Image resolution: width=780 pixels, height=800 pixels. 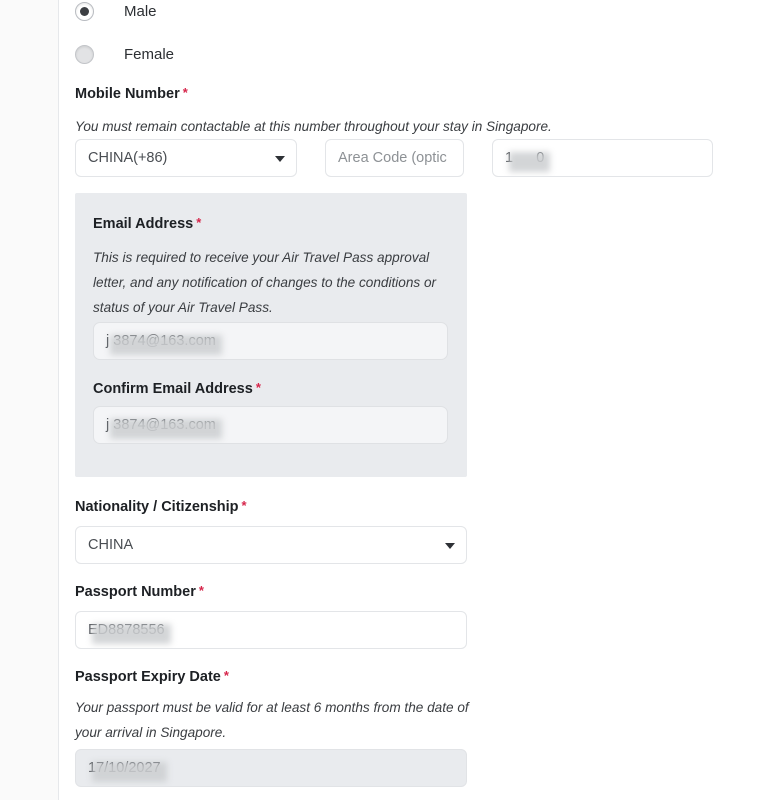 What do you see at coordinates (270, 341) in the screenshot?
I see `email-address-input: j 3874@163.com` at bounding box center [270, 341].